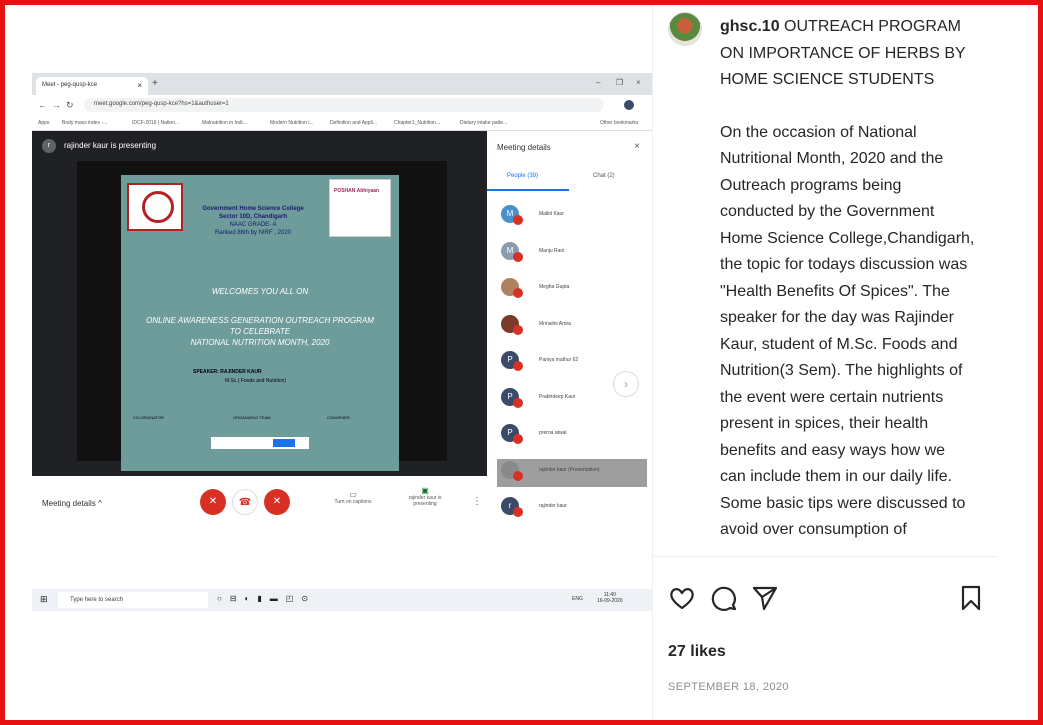  What do you see at coordinates (572, 254) in the screenshot?
I see `participant-row: M Manju Rani` at bounding box center [572, 254].